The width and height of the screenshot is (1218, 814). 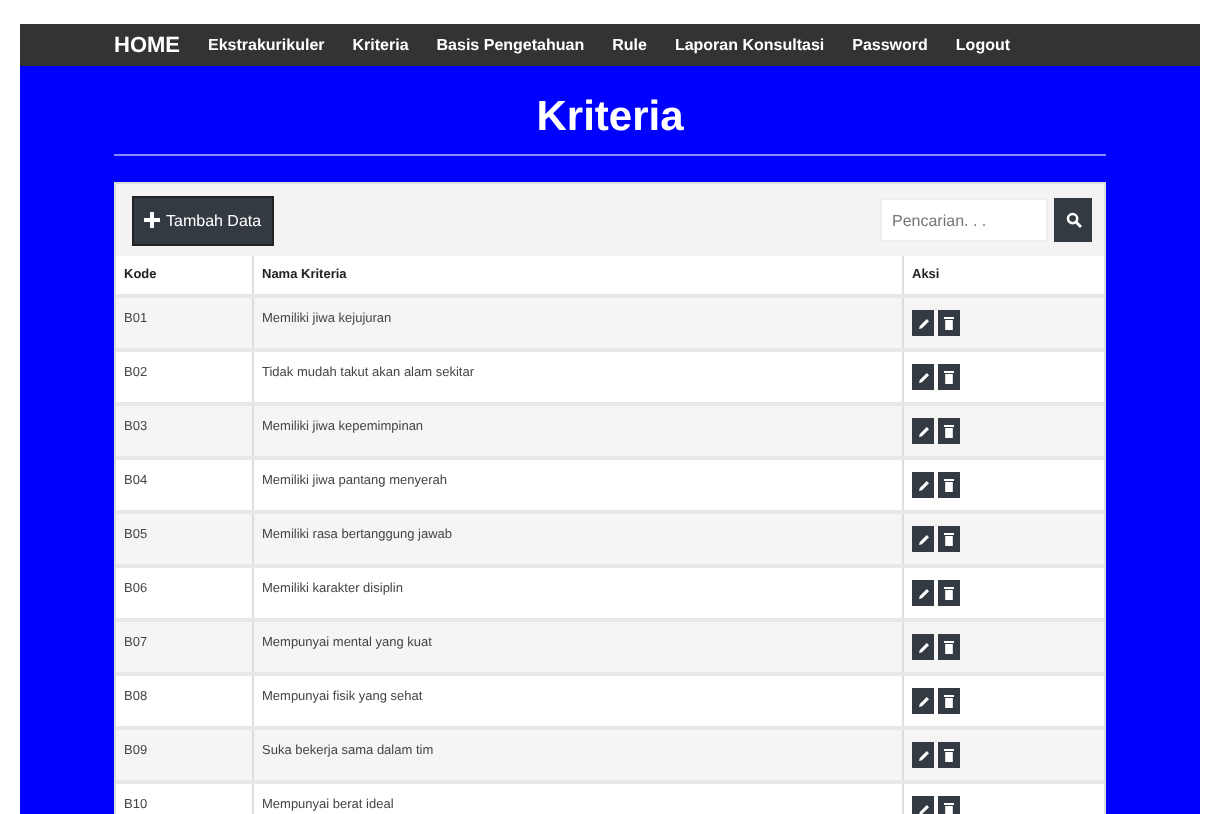 I want to click on nav-link: Logout, so click(x=983, y=45).